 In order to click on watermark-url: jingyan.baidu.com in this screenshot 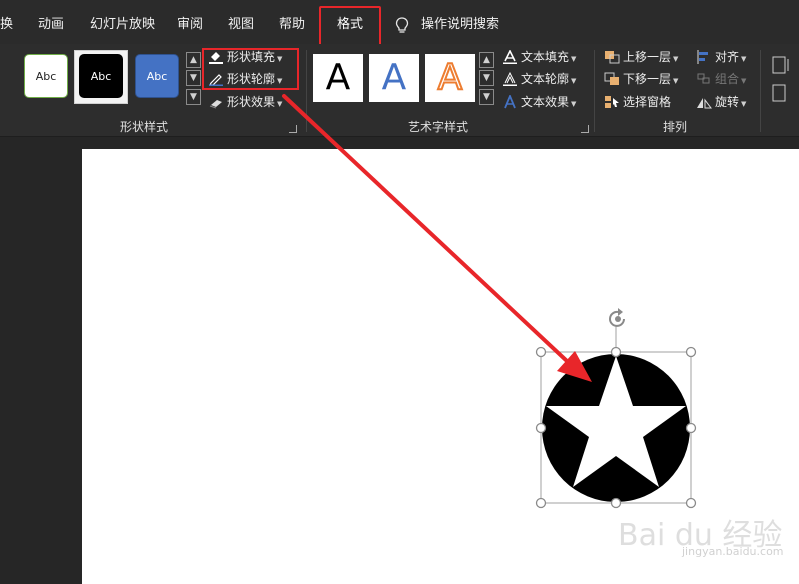, I will do `click(733, 551)`.